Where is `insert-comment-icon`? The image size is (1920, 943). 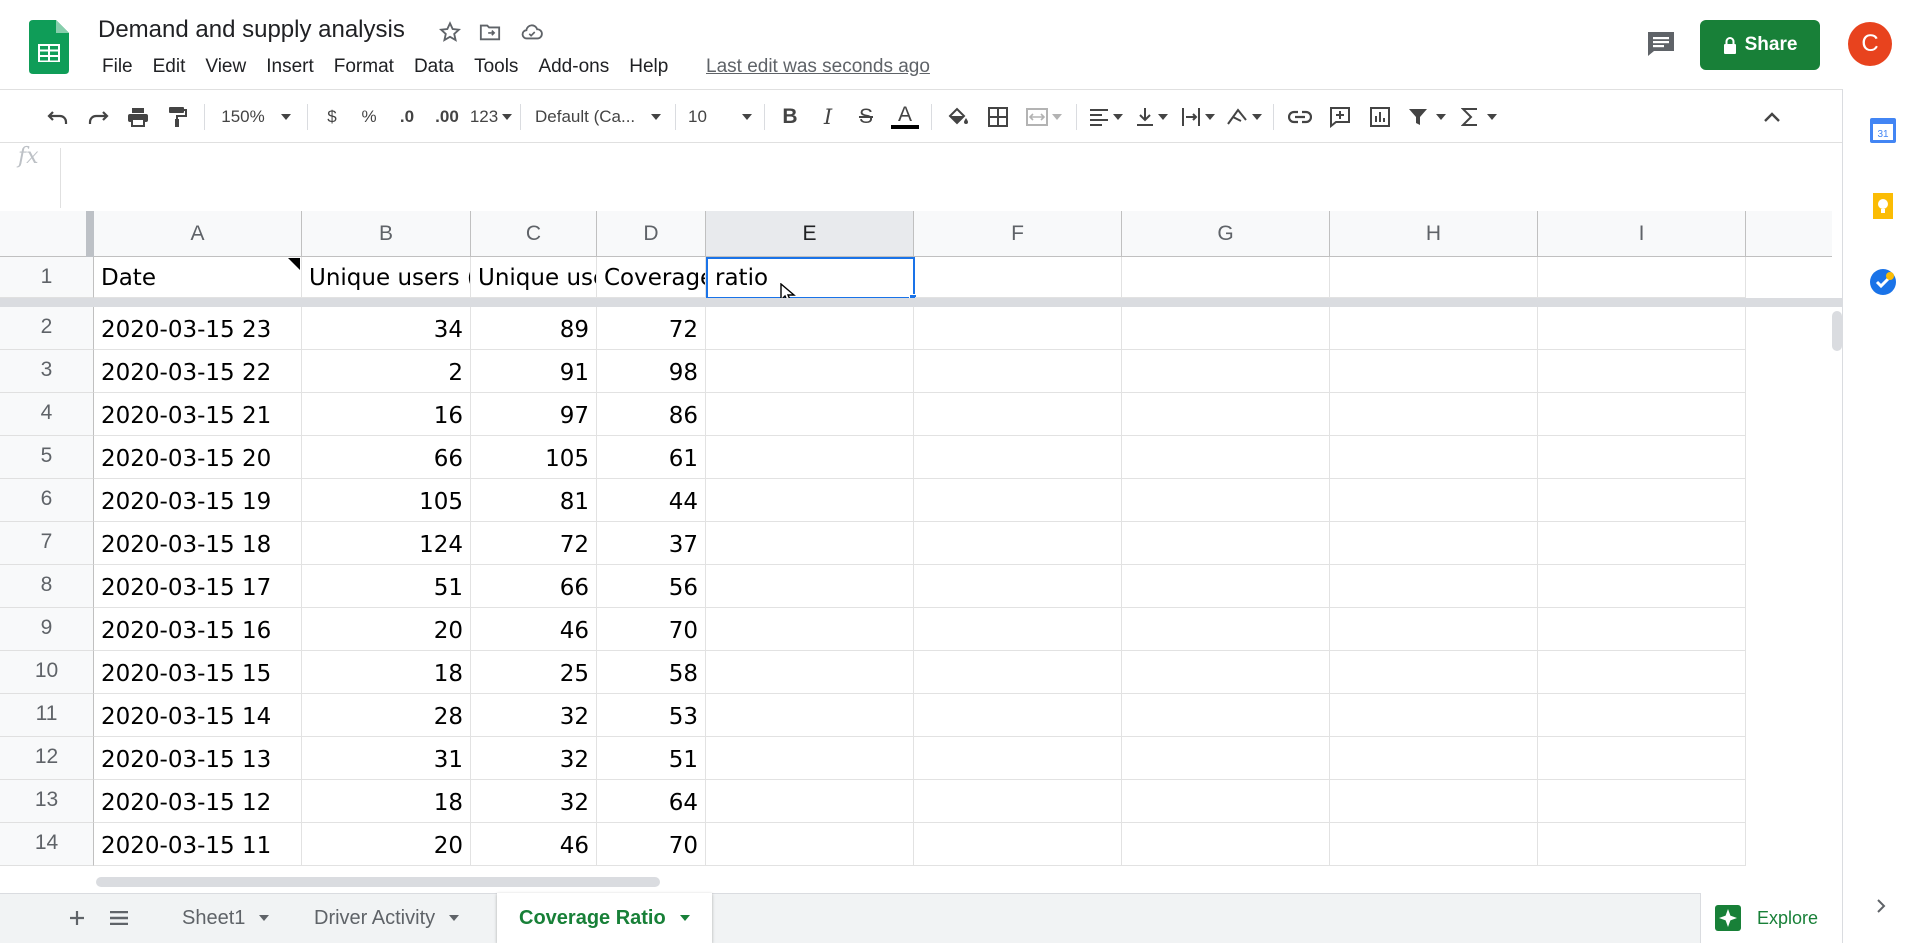
insert-comment-icon is located at coordinates (1340, 117).